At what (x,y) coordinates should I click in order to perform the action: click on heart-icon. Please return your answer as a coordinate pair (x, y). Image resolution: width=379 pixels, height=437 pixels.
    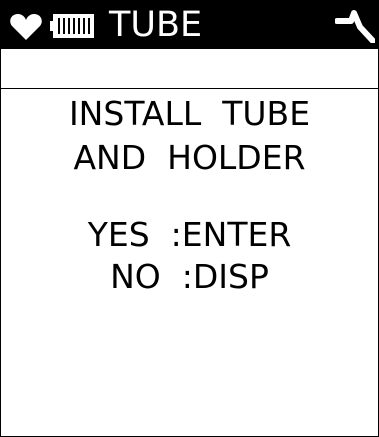
    Looking at the image, I should click on (26, 27).